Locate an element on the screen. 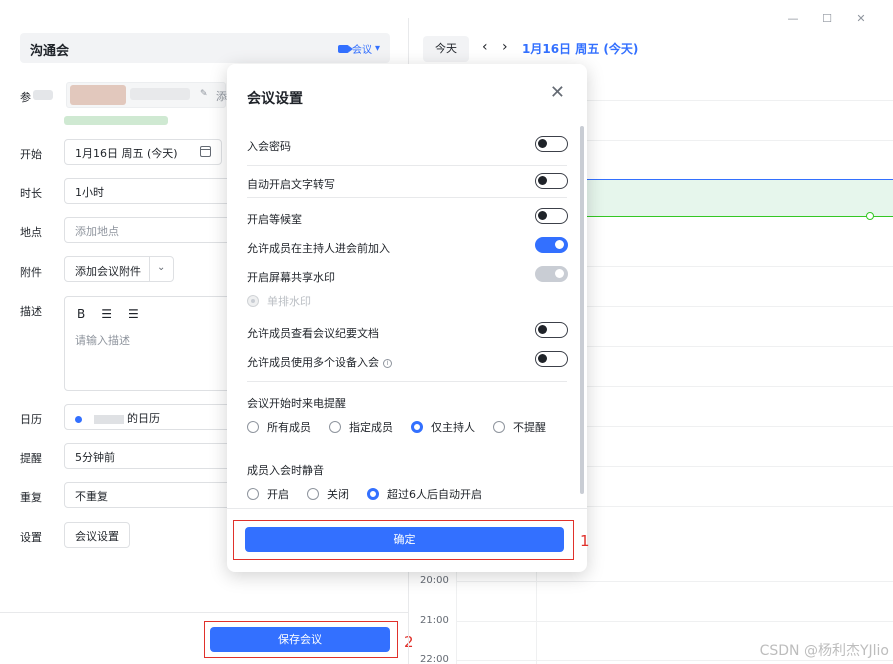 The image size is (893, 664). description-label: 描述 is located at coordinates (31, 311).